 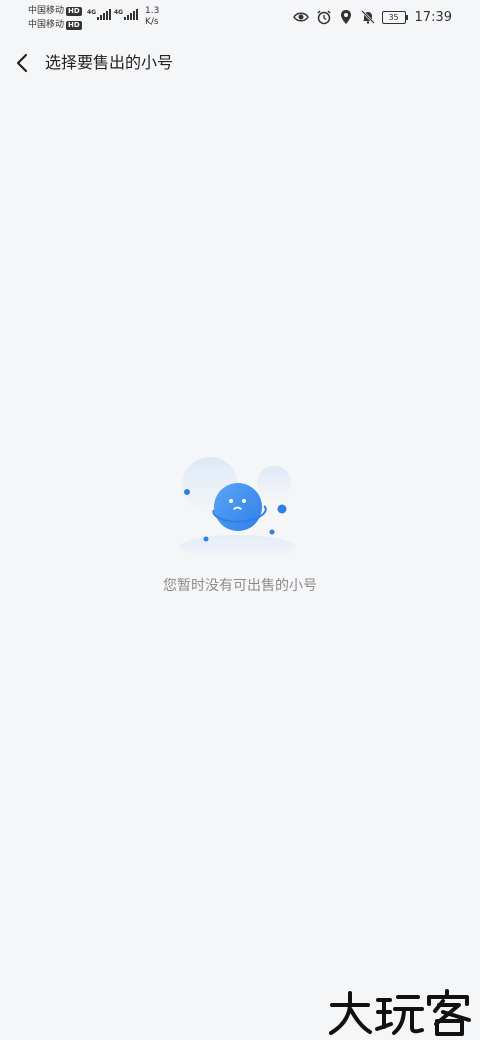 What do you see at coordinates (92, 12) in the screenshot?
I see `network-type-1: 4G` at bounding box center [92, 12].